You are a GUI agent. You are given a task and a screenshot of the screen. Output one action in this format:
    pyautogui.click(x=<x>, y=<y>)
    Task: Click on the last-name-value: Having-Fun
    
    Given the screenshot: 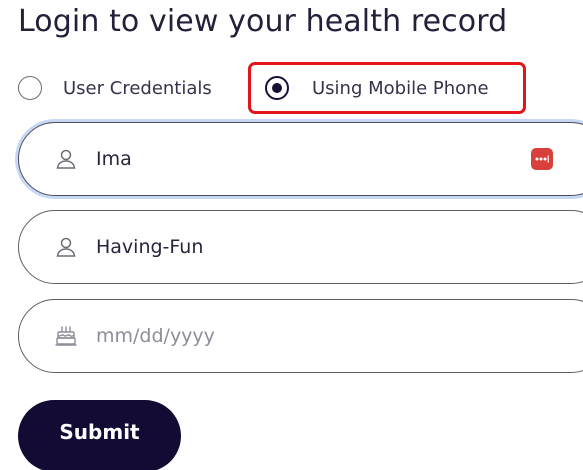 What is the action you would take?
    pyautogui.click(x=150, y=247)
    